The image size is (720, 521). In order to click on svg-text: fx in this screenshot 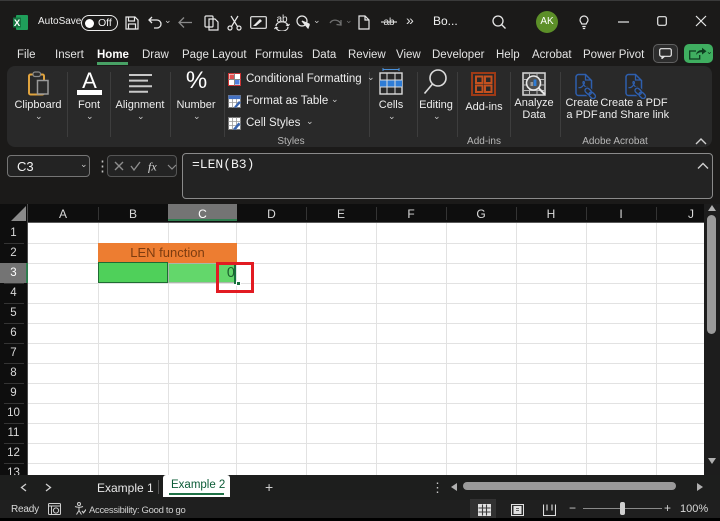, I will do `click(152, 167)`.